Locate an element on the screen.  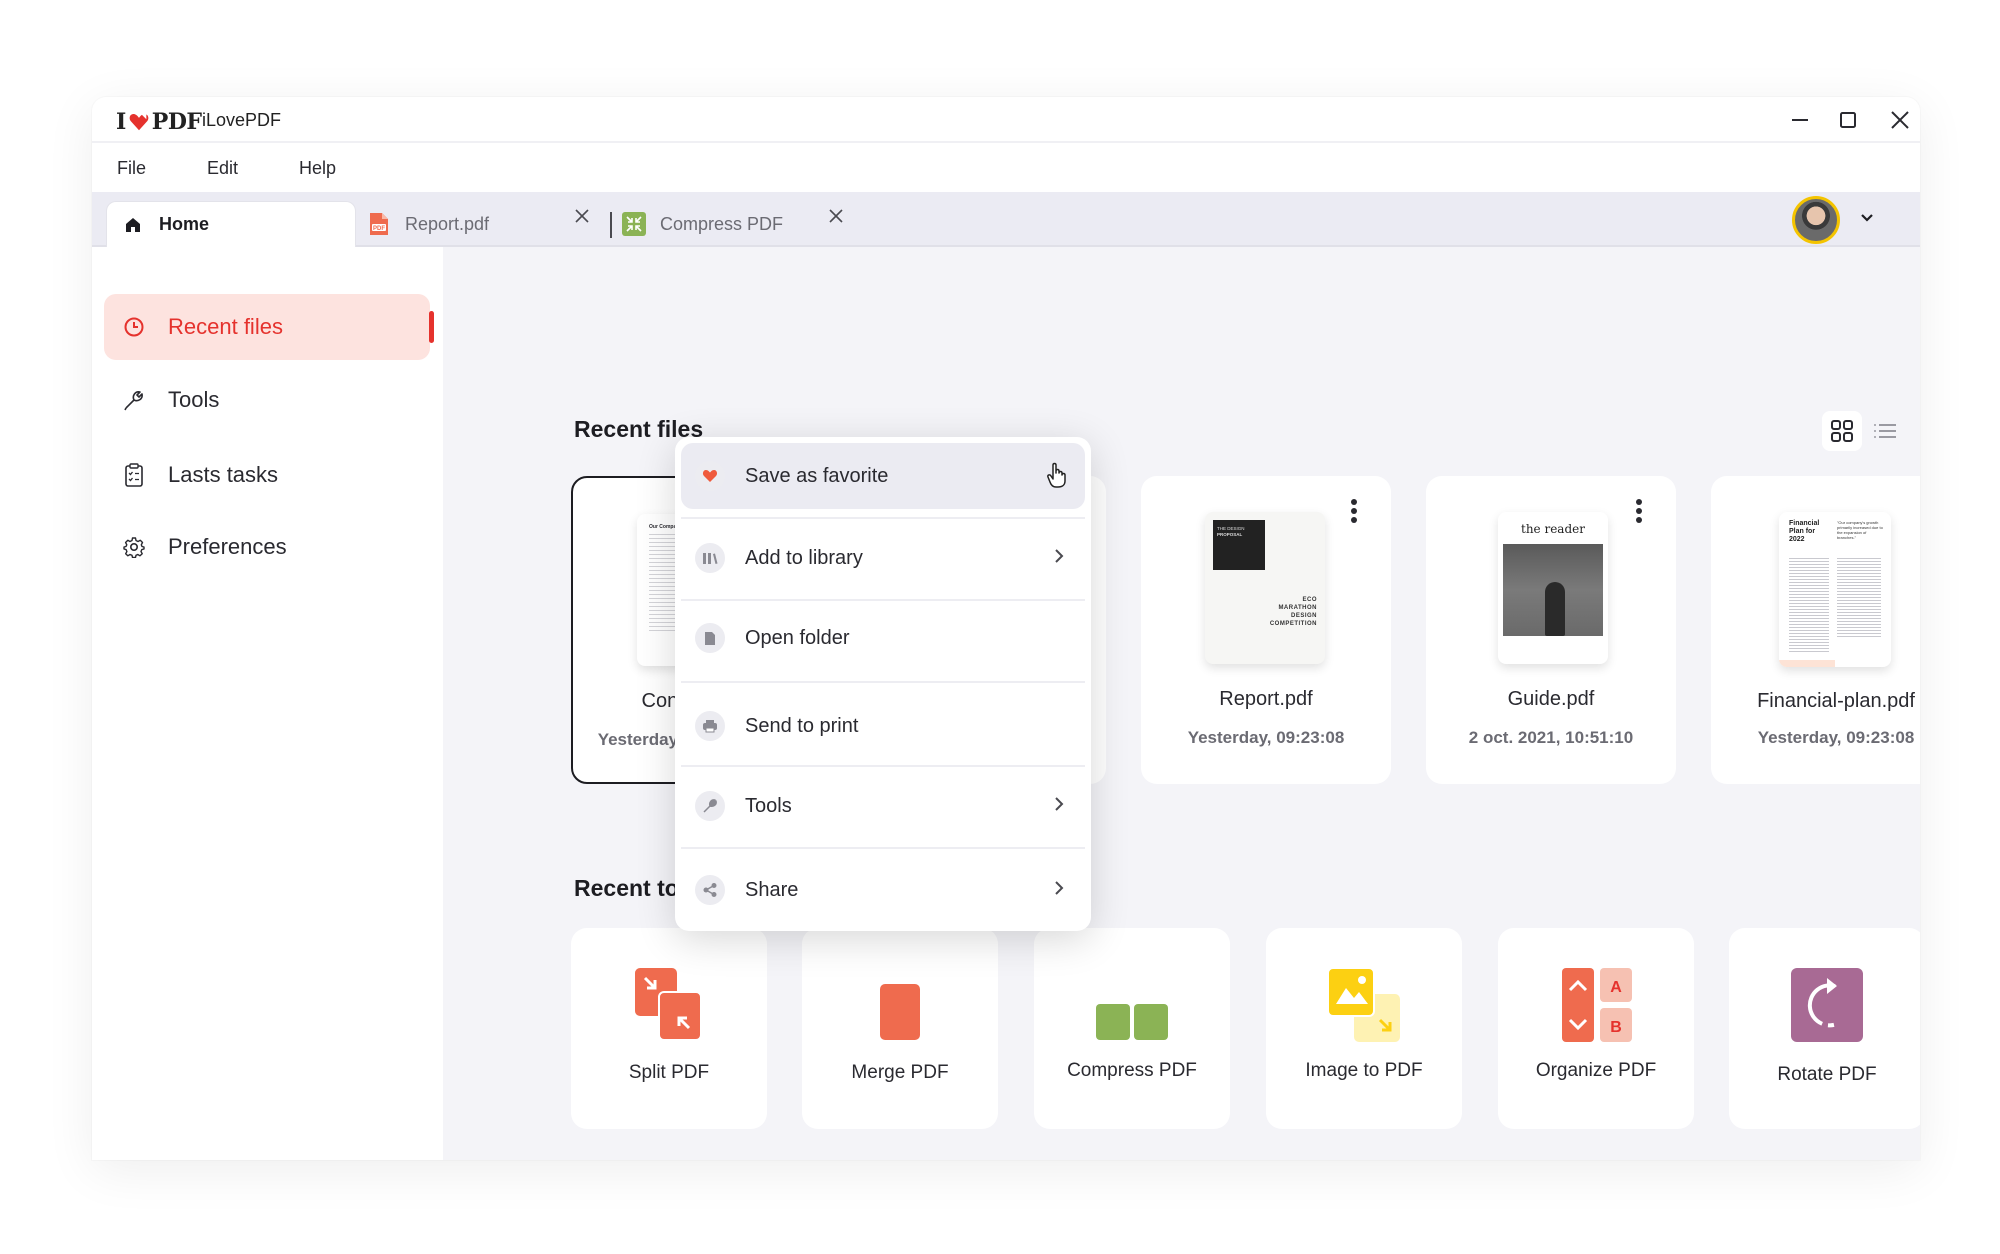
tool-card-split-pdf: Split PDF is located at coordinates (669, 1028).